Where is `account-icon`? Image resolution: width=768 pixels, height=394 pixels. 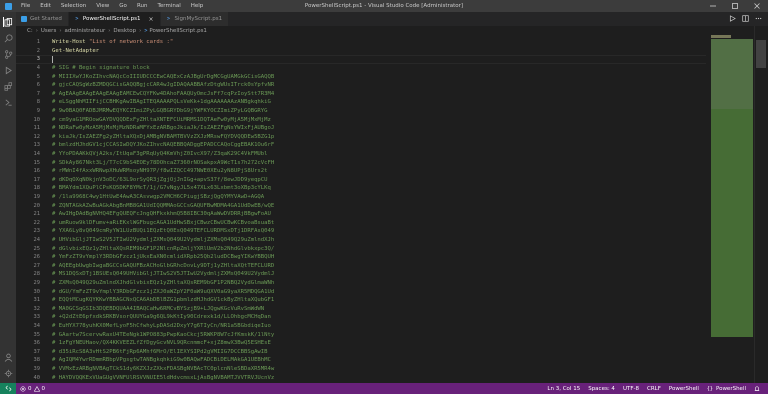
account-icon is located at coordinates (8, 357).